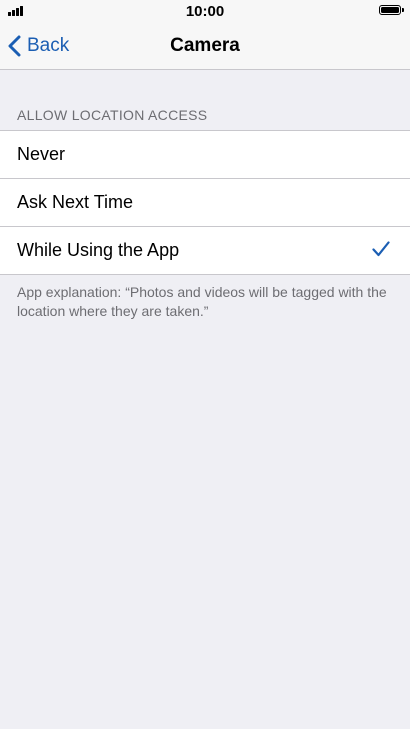  Describe the element at coordinates (112, 115) in the screenshot. I see `section-header: ALLOW LOCATION ACCESS` at that location.